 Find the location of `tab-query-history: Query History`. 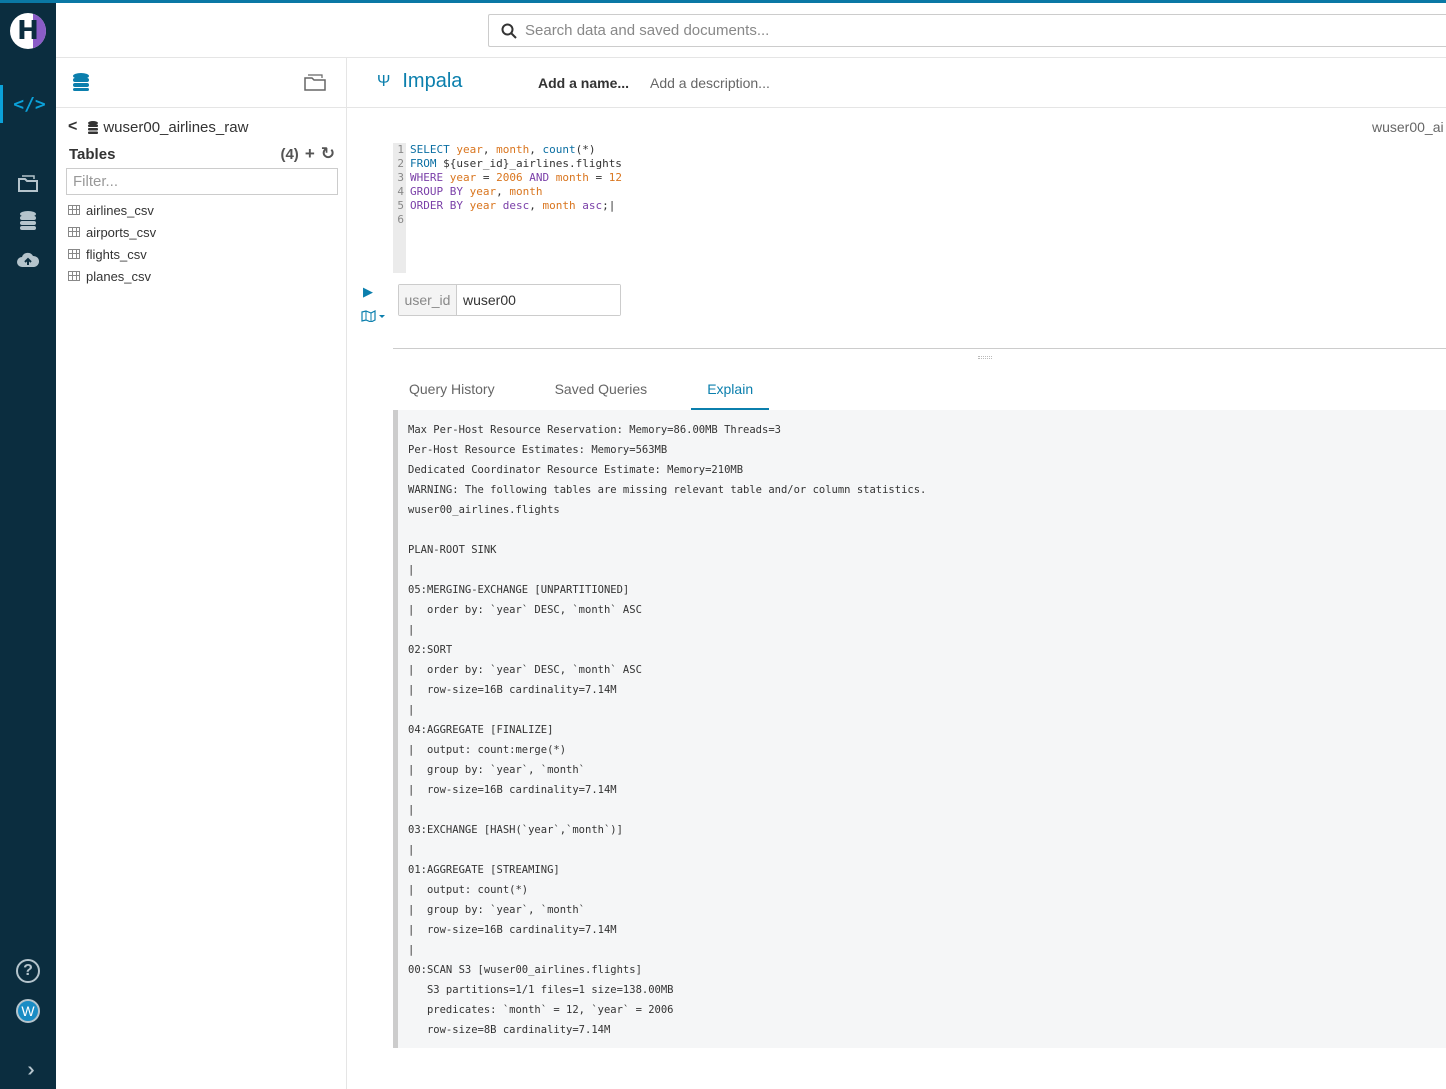

tab-query-history: Query History is located at coordinates (452, 392).